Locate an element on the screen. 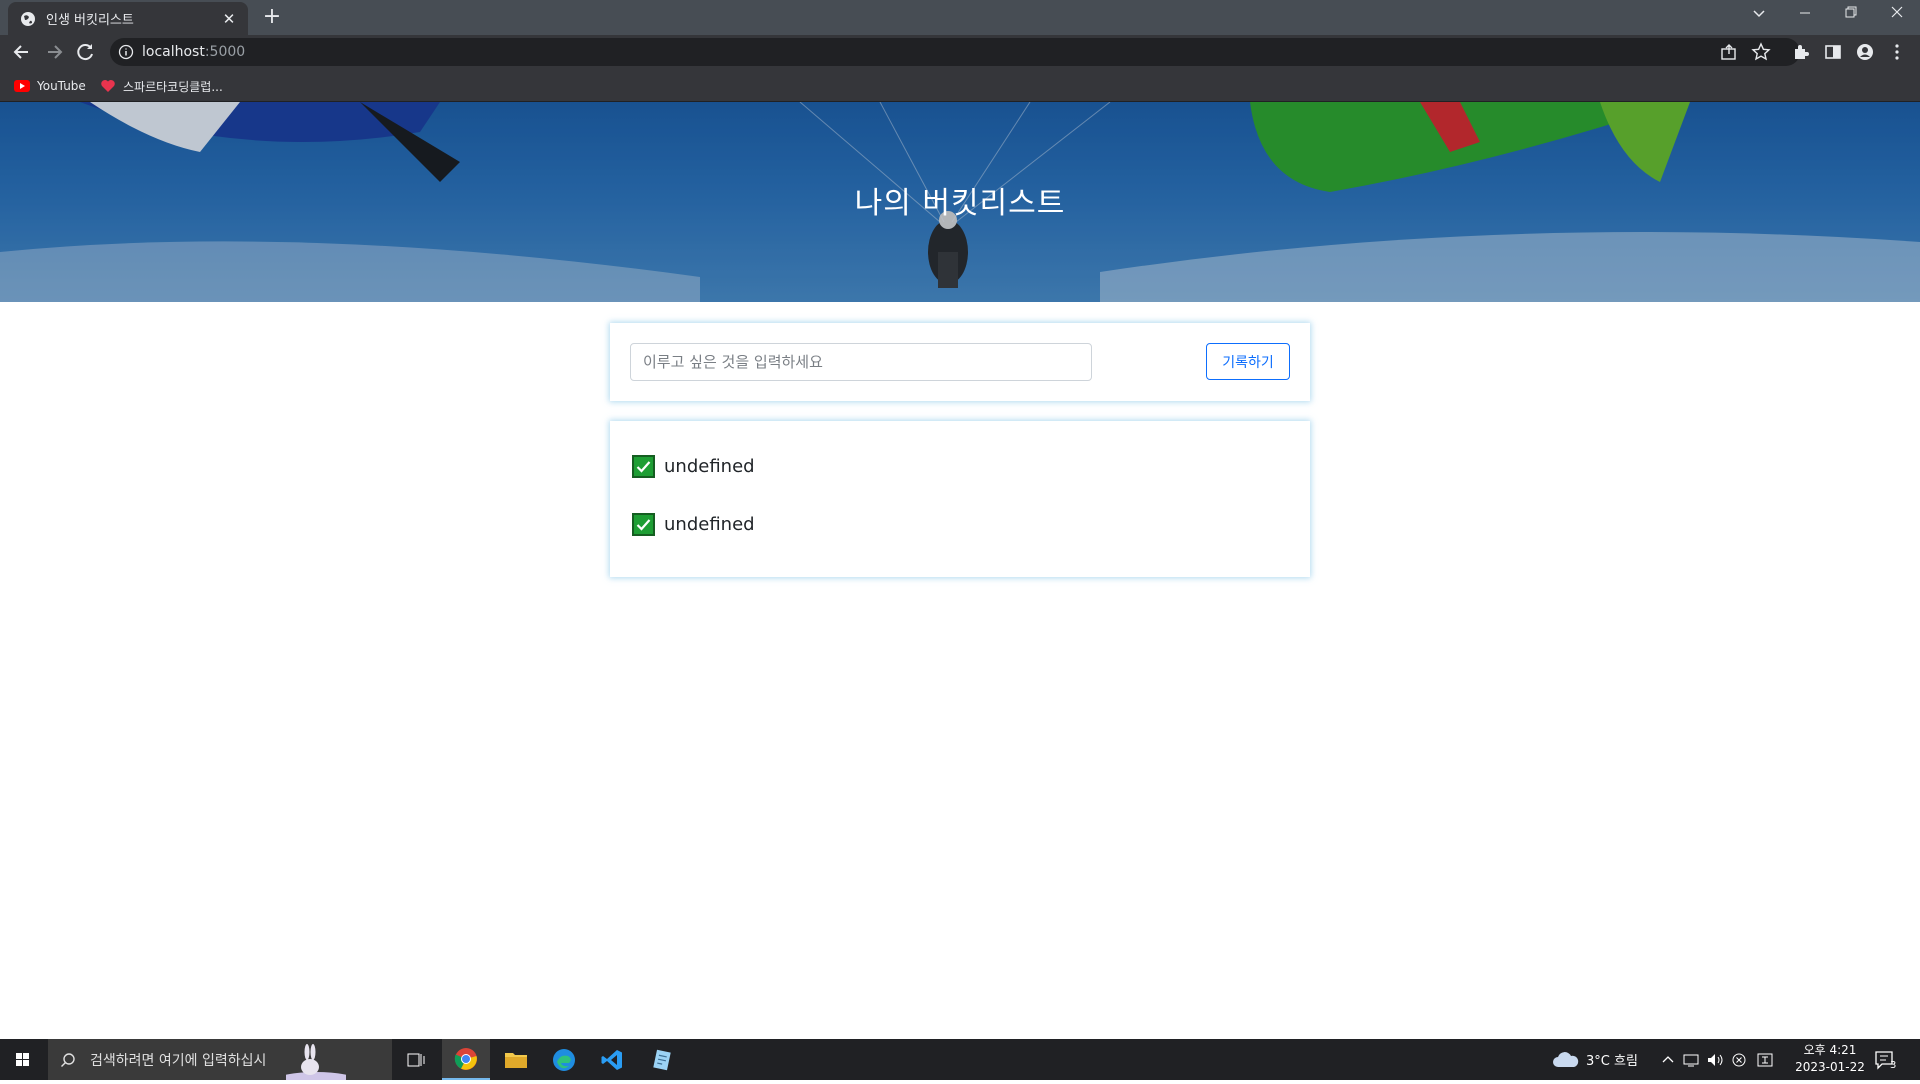 The width and height of the screenshot is (1920, 1084). profile-icon is located at coordinates (1865, 52).